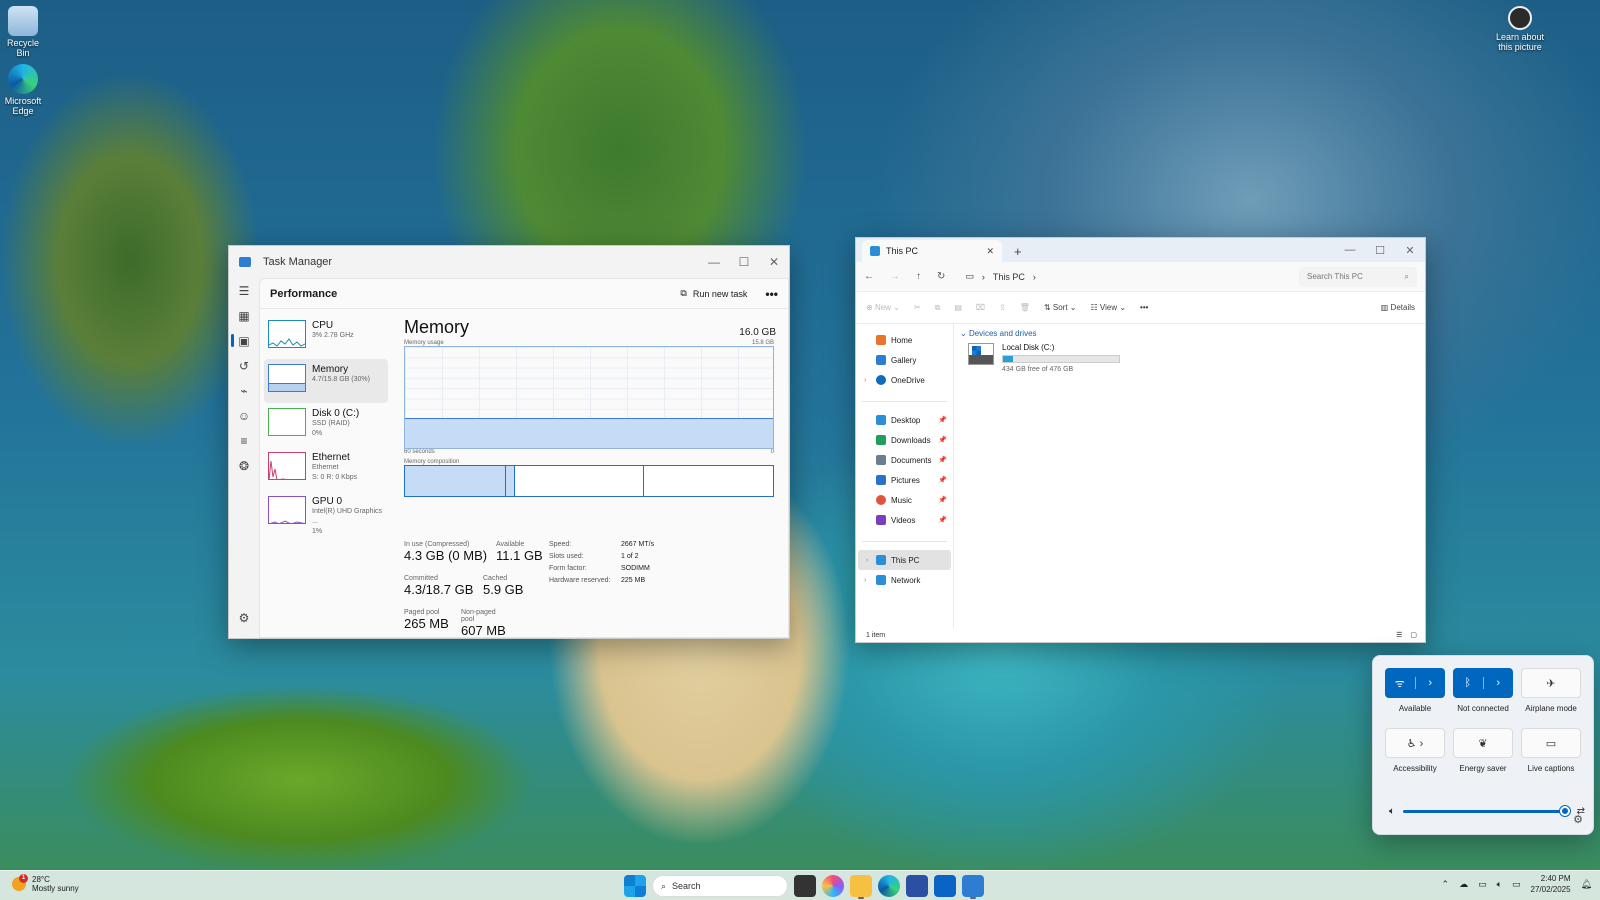 This screenshot has width=1600, height=900. I want to click on sidebar-item-documents: Documents 📌, so click(904, 460).